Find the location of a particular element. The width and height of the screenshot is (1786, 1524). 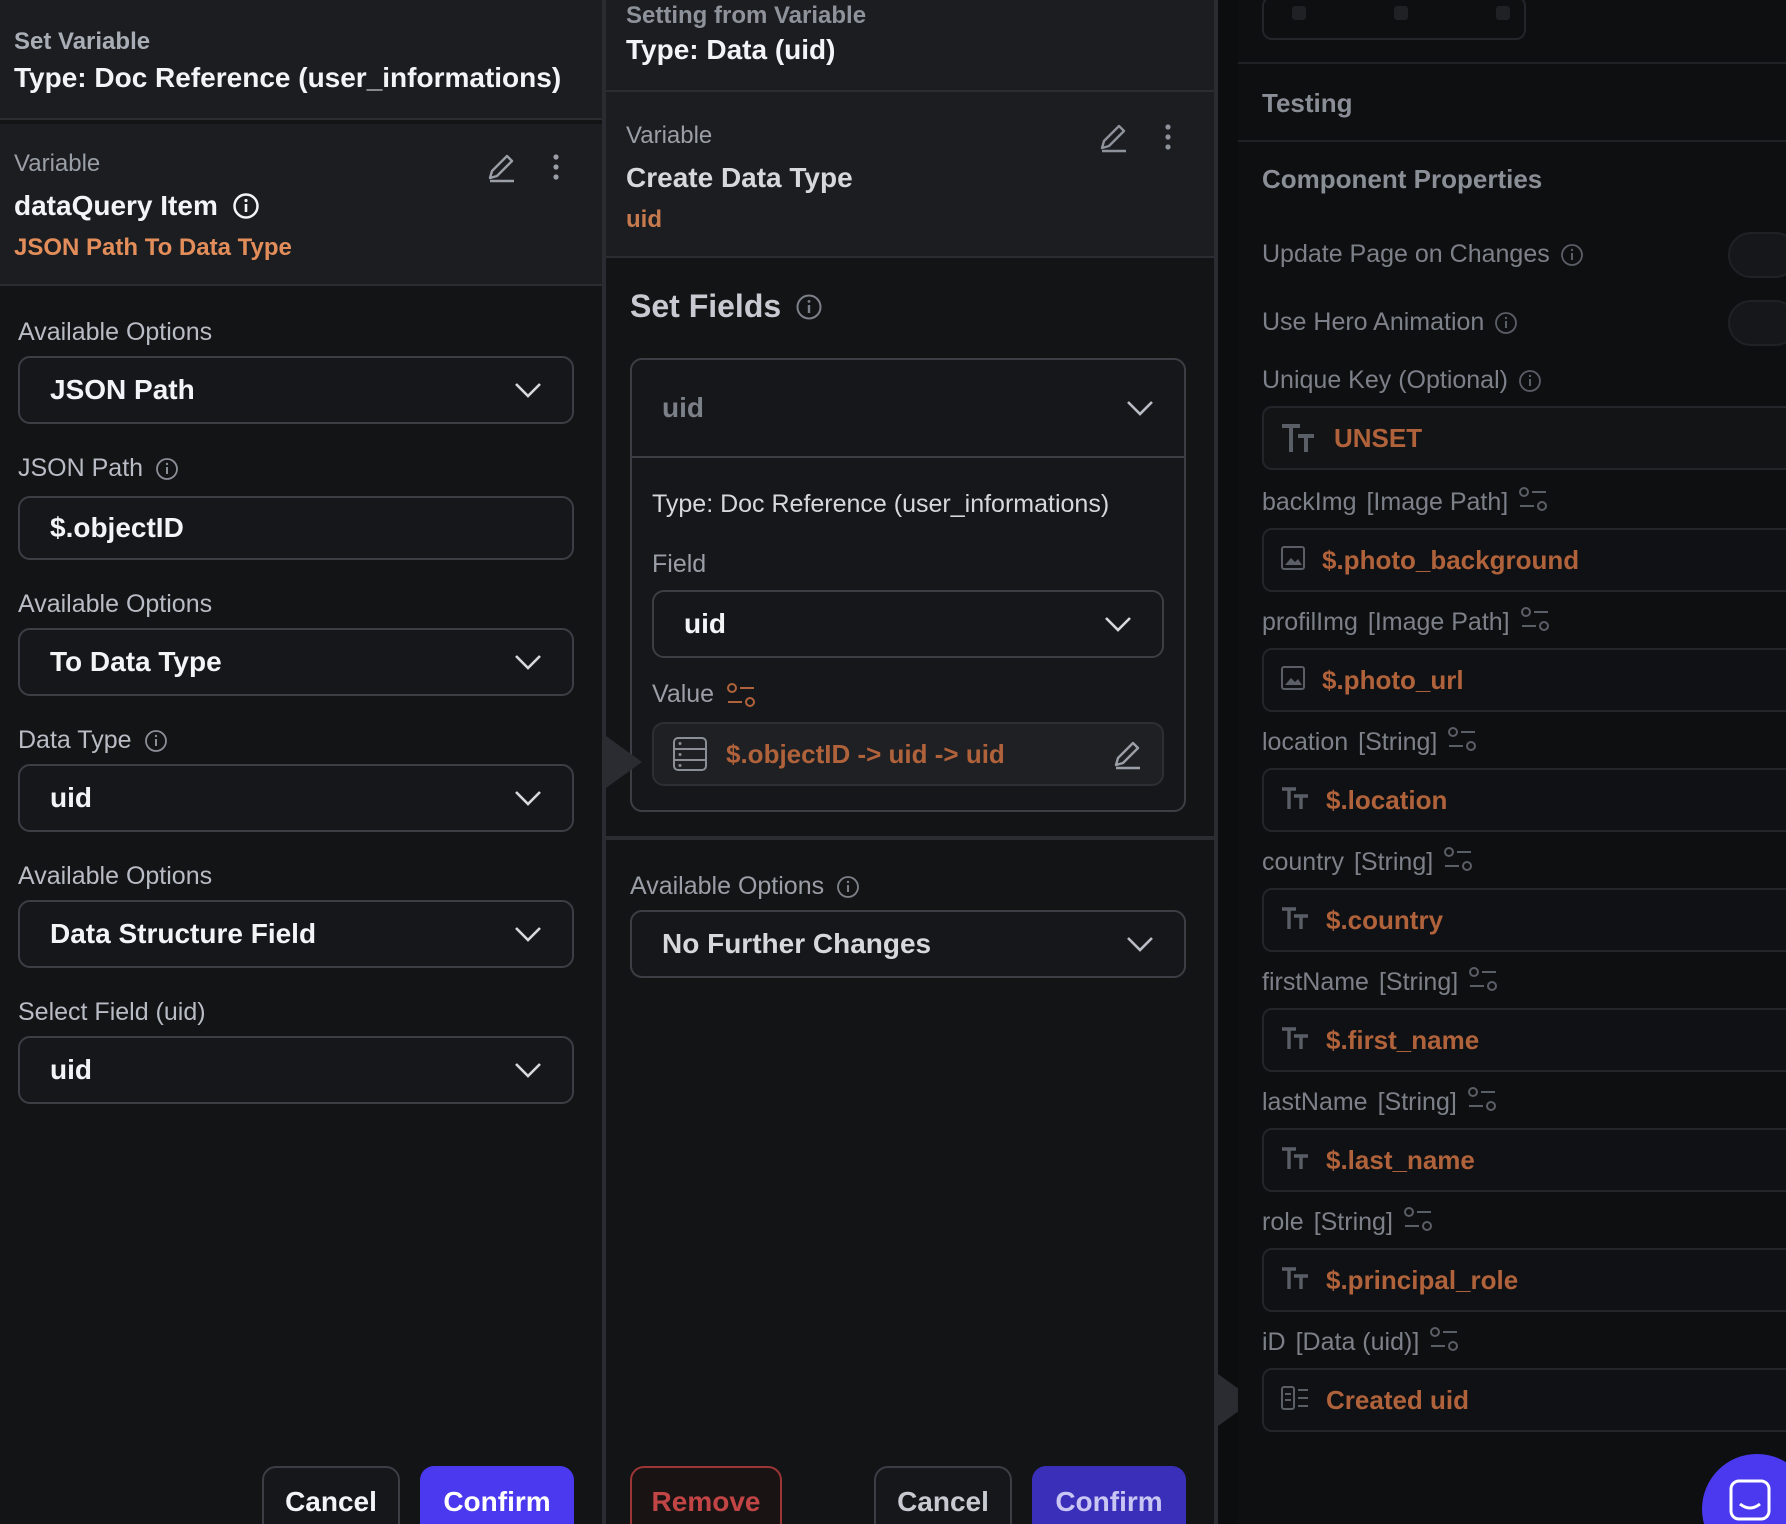

variable-name: Create Data Type is located at coordinates (739, 177).